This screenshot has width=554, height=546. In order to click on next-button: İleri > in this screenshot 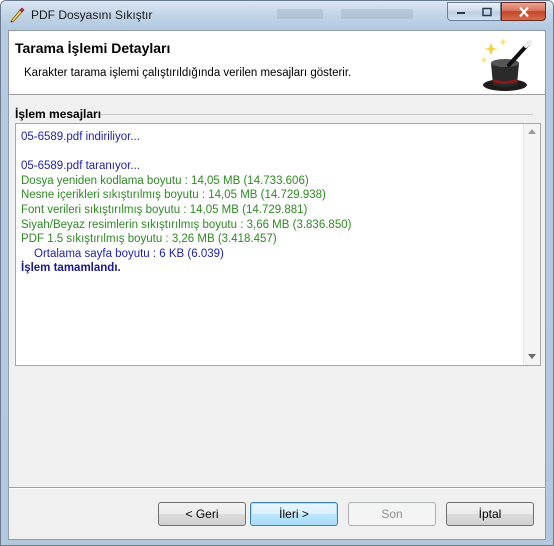, I will do `click(294, 514)`.